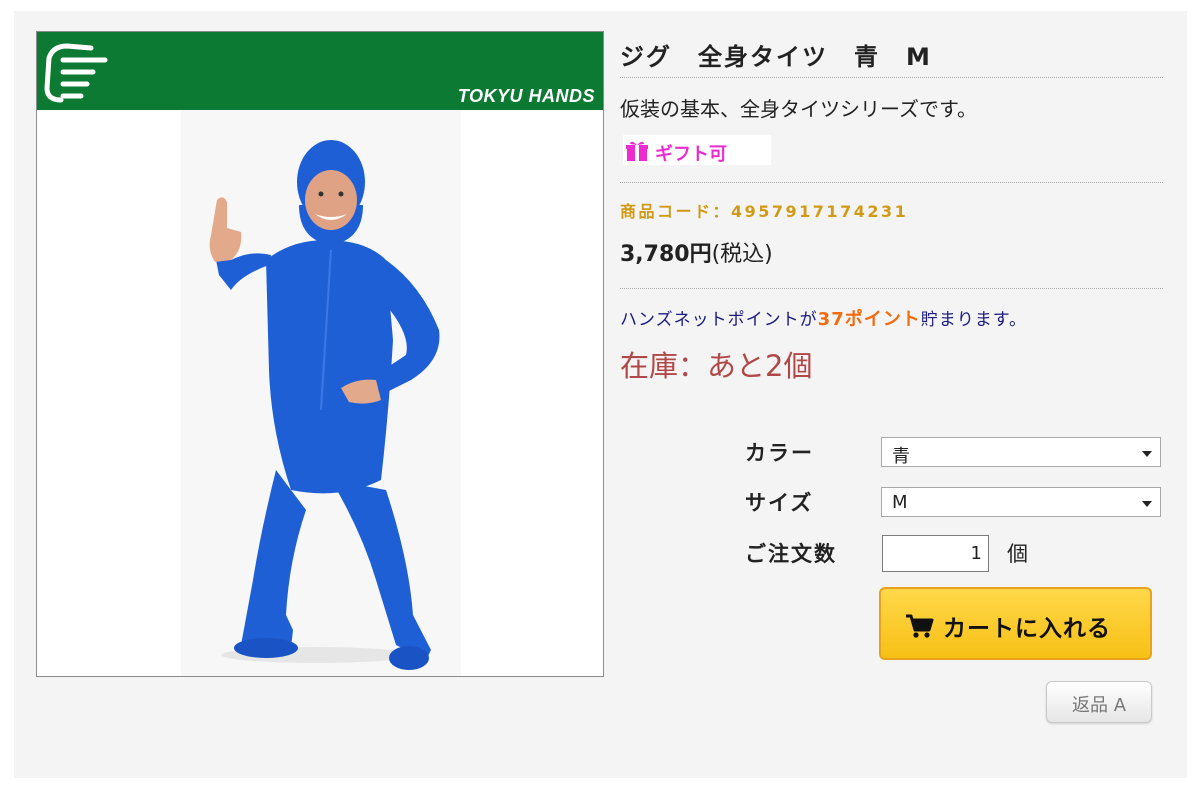 The height and width of the screenshot is (790, 1200). Describe the element at coordinates (526, 96) in the screenshot. I see `brand-logo-text: TOKYU HANDS` at that location.